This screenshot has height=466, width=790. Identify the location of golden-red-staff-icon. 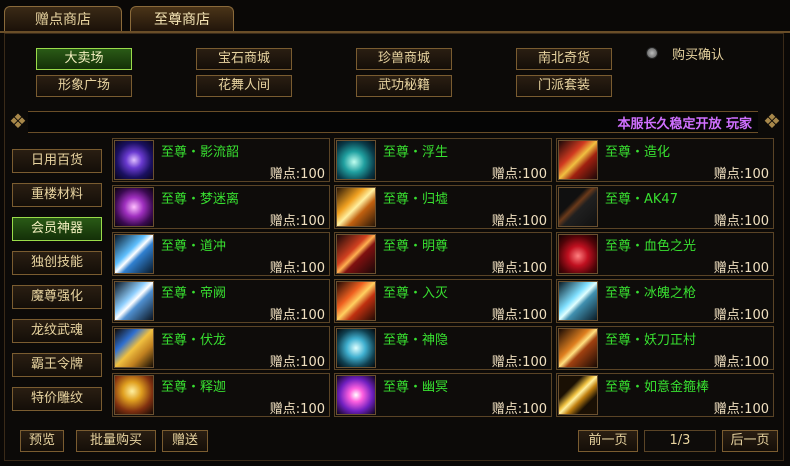
(578, 160).